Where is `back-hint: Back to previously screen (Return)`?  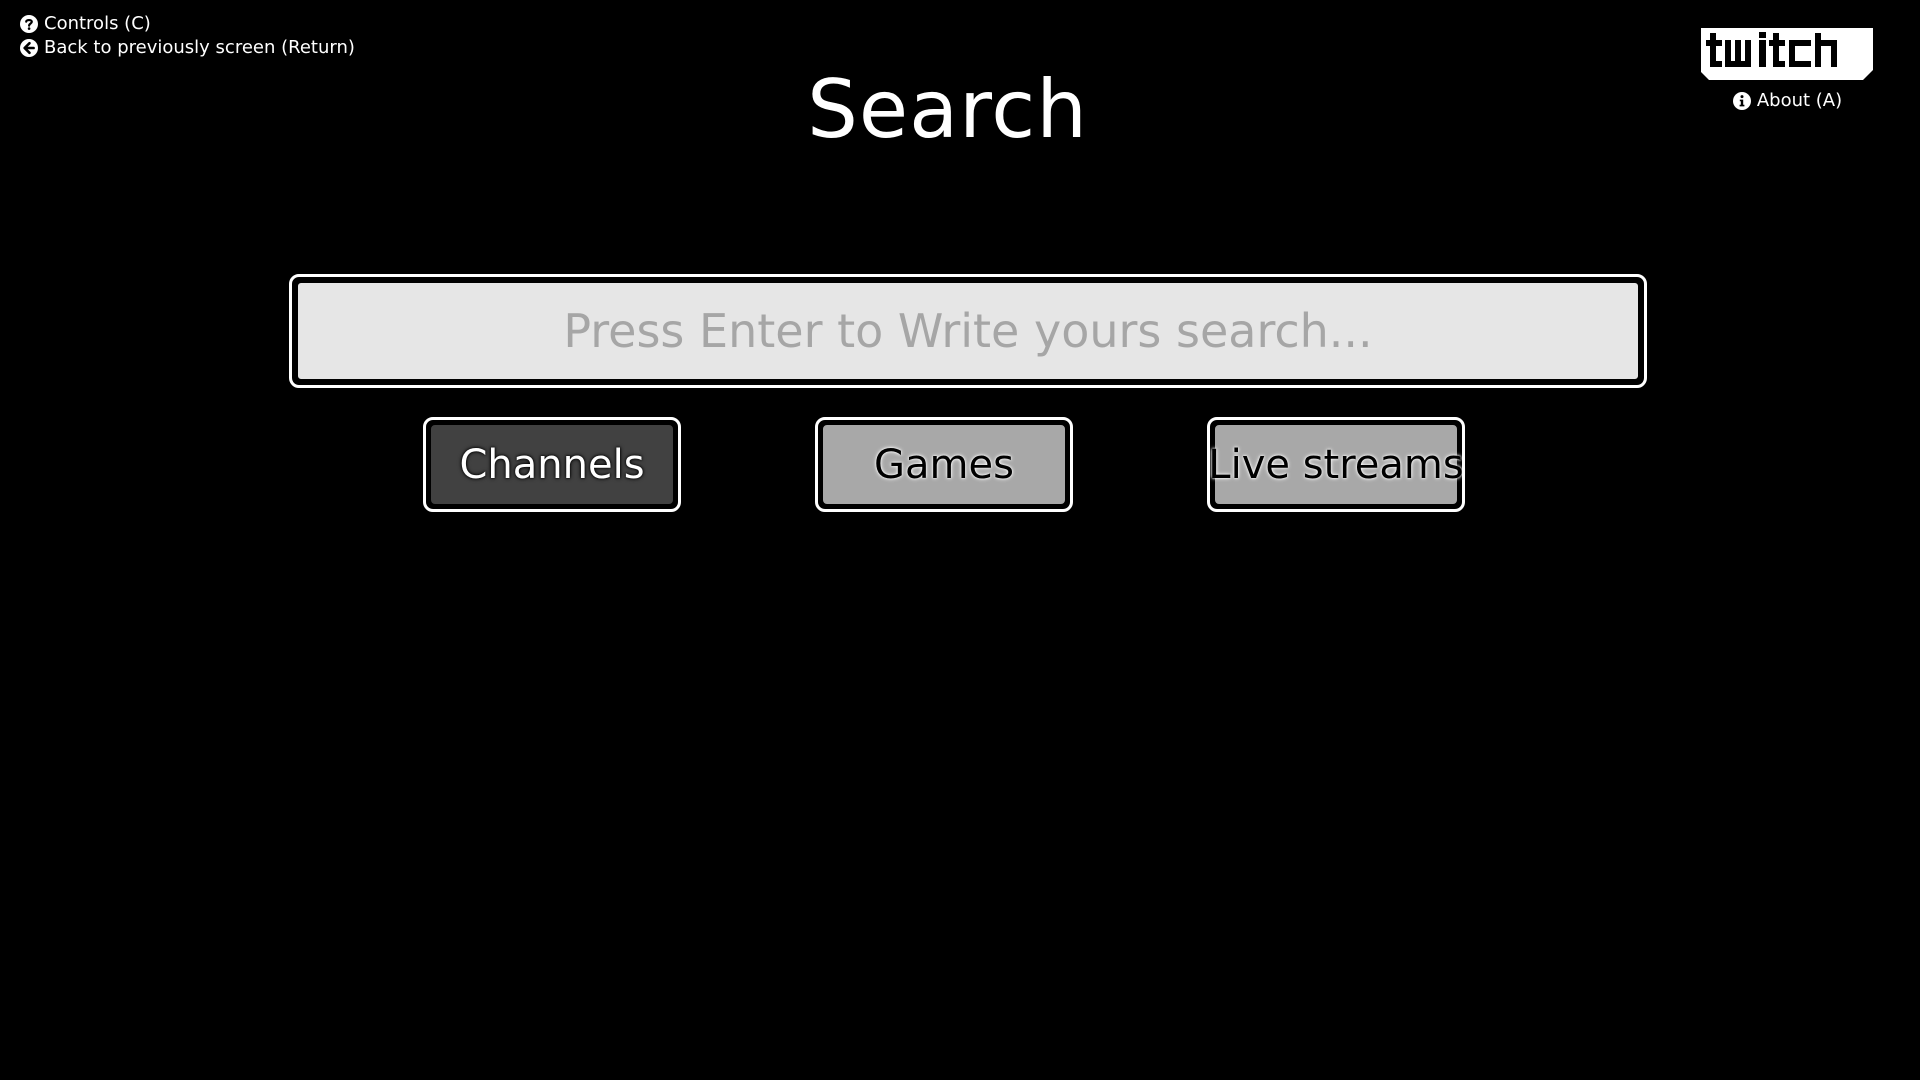
back-hint: Back to previously screen (Return) is located at coordinates (187, 48).